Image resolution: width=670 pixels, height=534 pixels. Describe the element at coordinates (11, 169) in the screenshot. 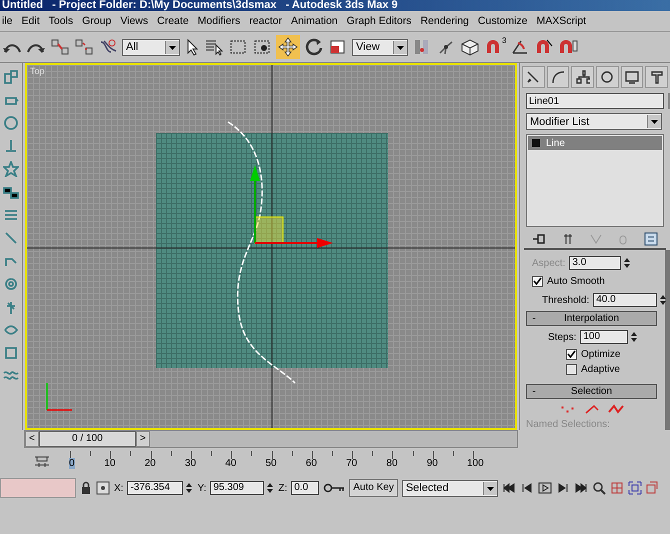

I see `star-icon` at that location.